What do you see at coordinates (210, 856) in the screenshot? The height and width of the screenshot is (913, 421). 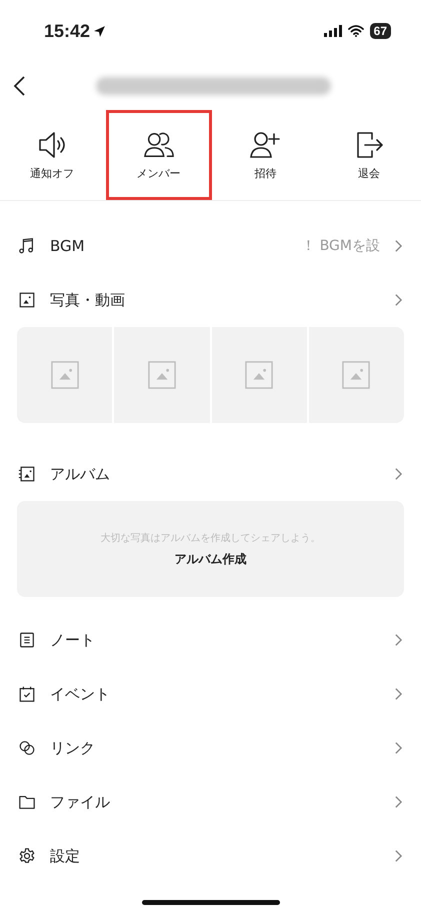 I see `menu-row: 設定` at bounding box center [210, 856].